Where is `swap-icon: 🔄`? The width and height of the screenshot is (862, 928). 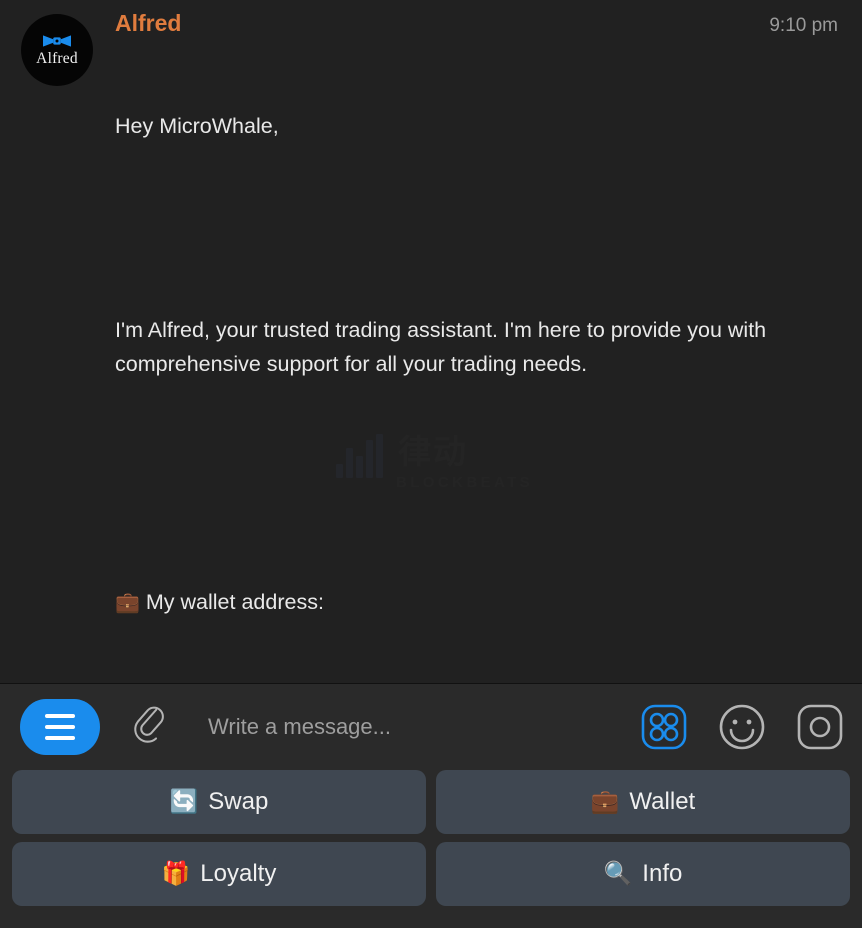 swap-icon: 🔄 is located at coordinates (184, 801).